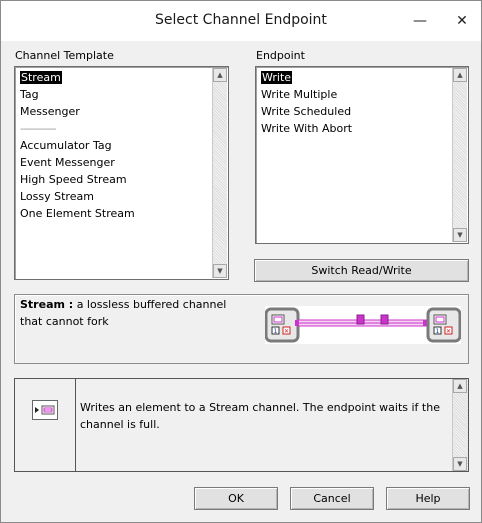 The width and height of the screenshot is (482, 523). What do you see at coordinates (361, 270) in the screenshot?
I see `switch-read-write-button: Switch Read/Write` at bounding box center [361, 270].